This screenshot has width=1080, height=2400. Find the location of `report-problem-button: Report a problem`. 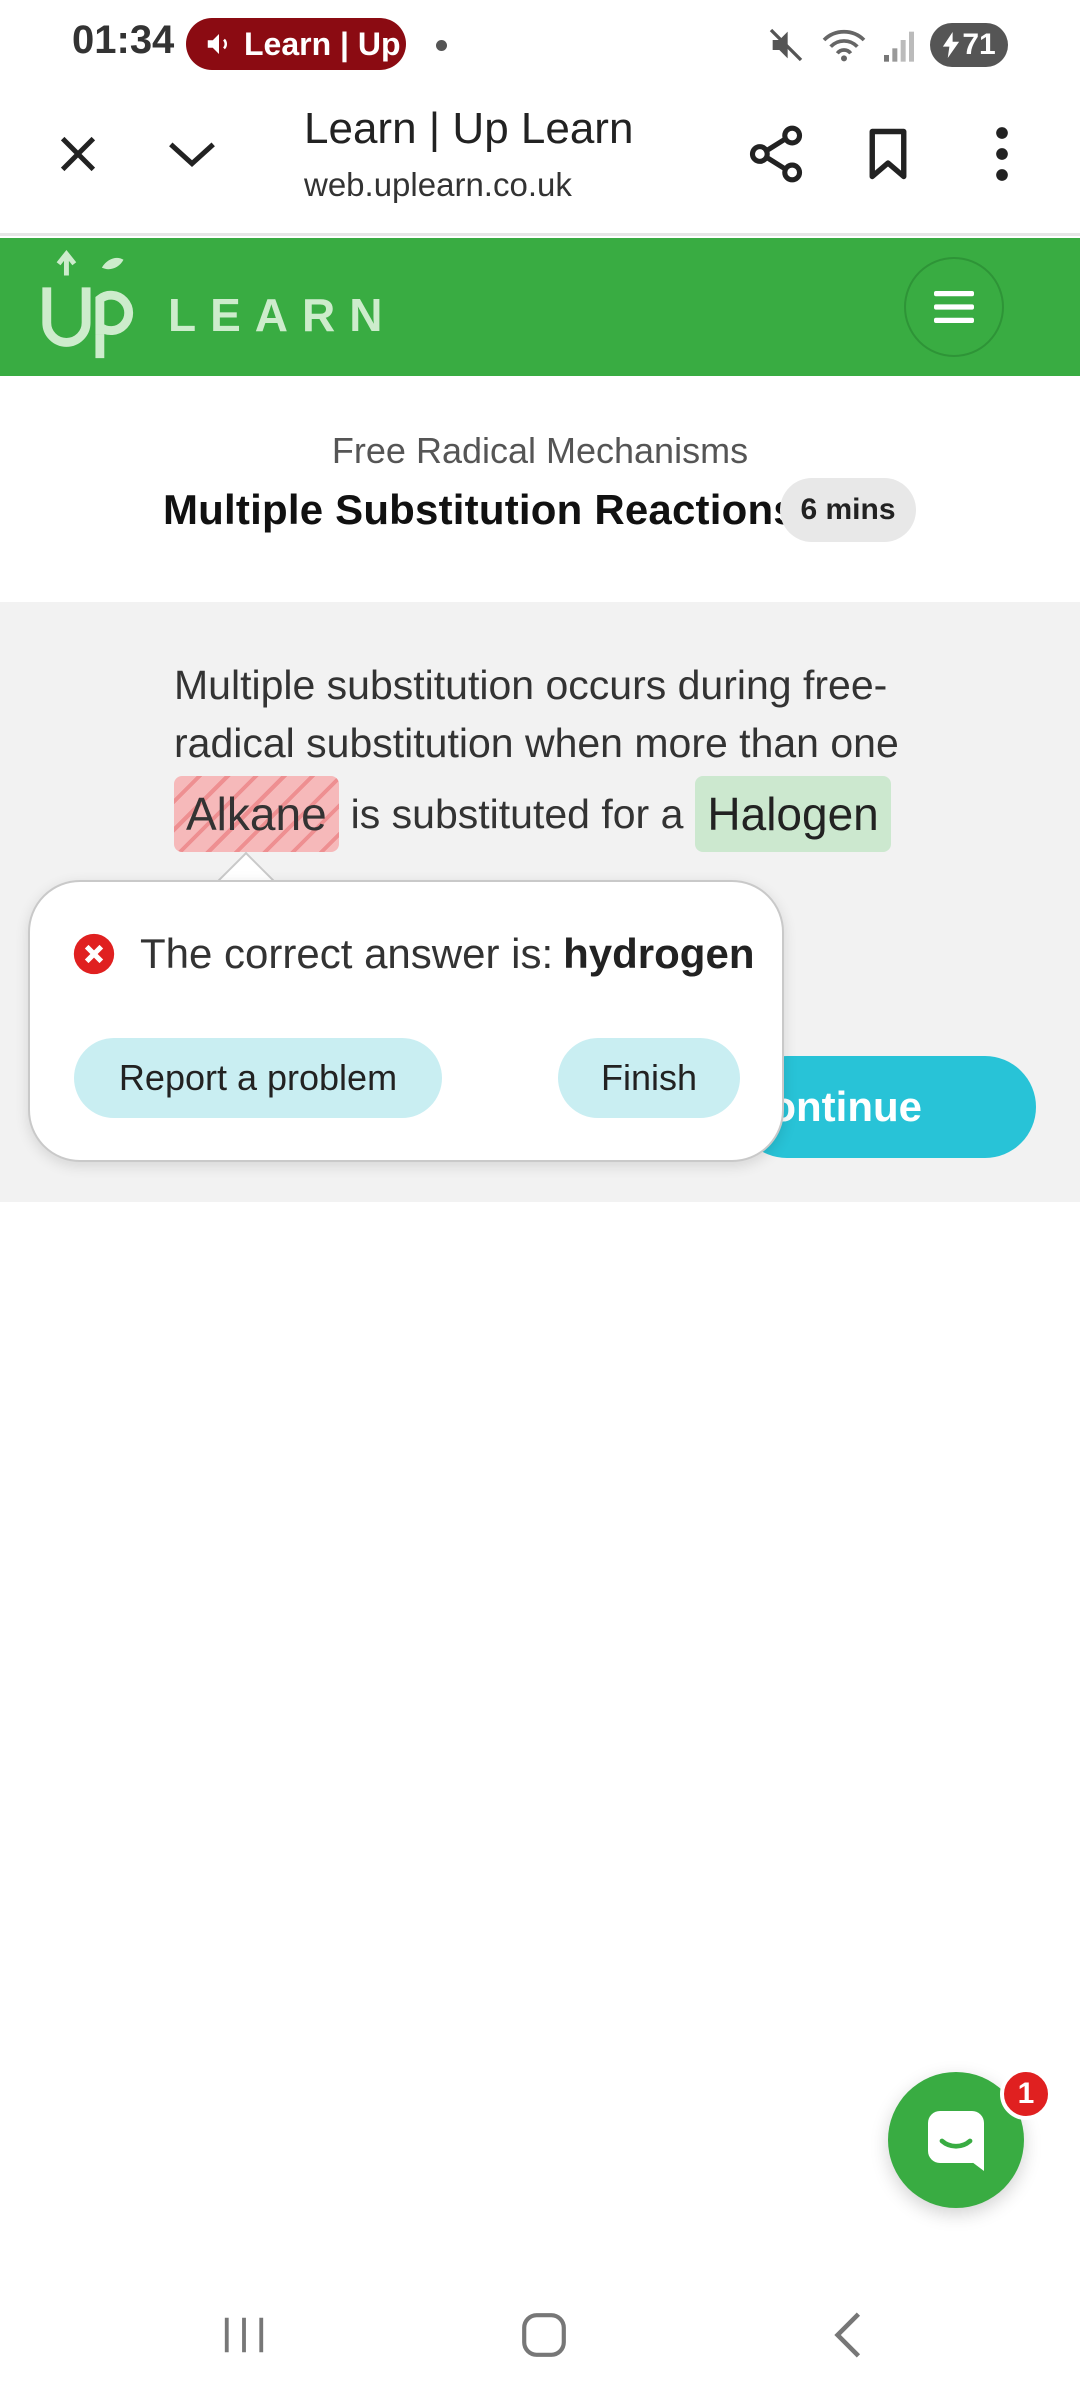

report-problem-button: Report a problem is located at coordinates (258, 1078).